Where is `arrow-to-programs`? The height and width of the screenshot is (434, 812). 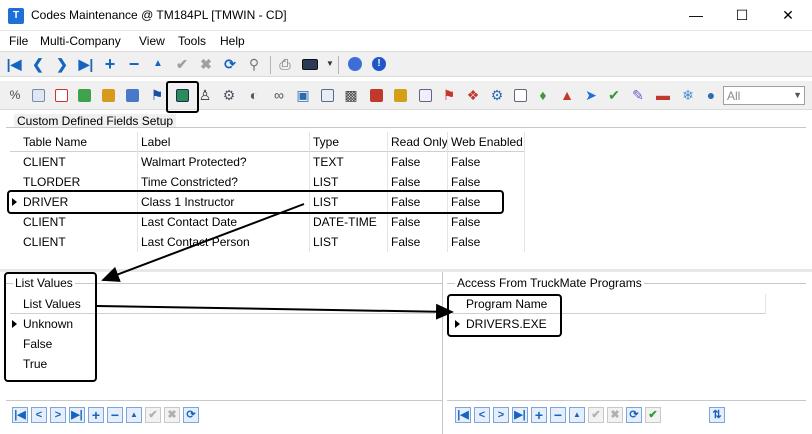 arrow-to-programs is located at coordinates (275, 311).